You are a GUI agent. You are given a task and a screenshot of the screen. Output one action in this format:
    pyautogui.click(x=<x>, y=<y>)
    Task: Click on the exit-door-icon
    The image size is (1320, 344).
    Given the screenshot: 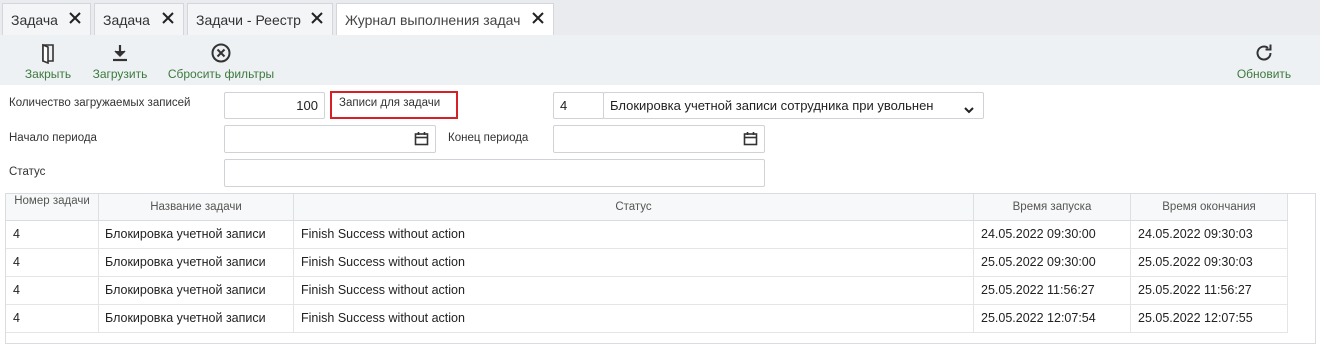 What is the action you would take?
    pyautogui.click(x=48, y=53)
    